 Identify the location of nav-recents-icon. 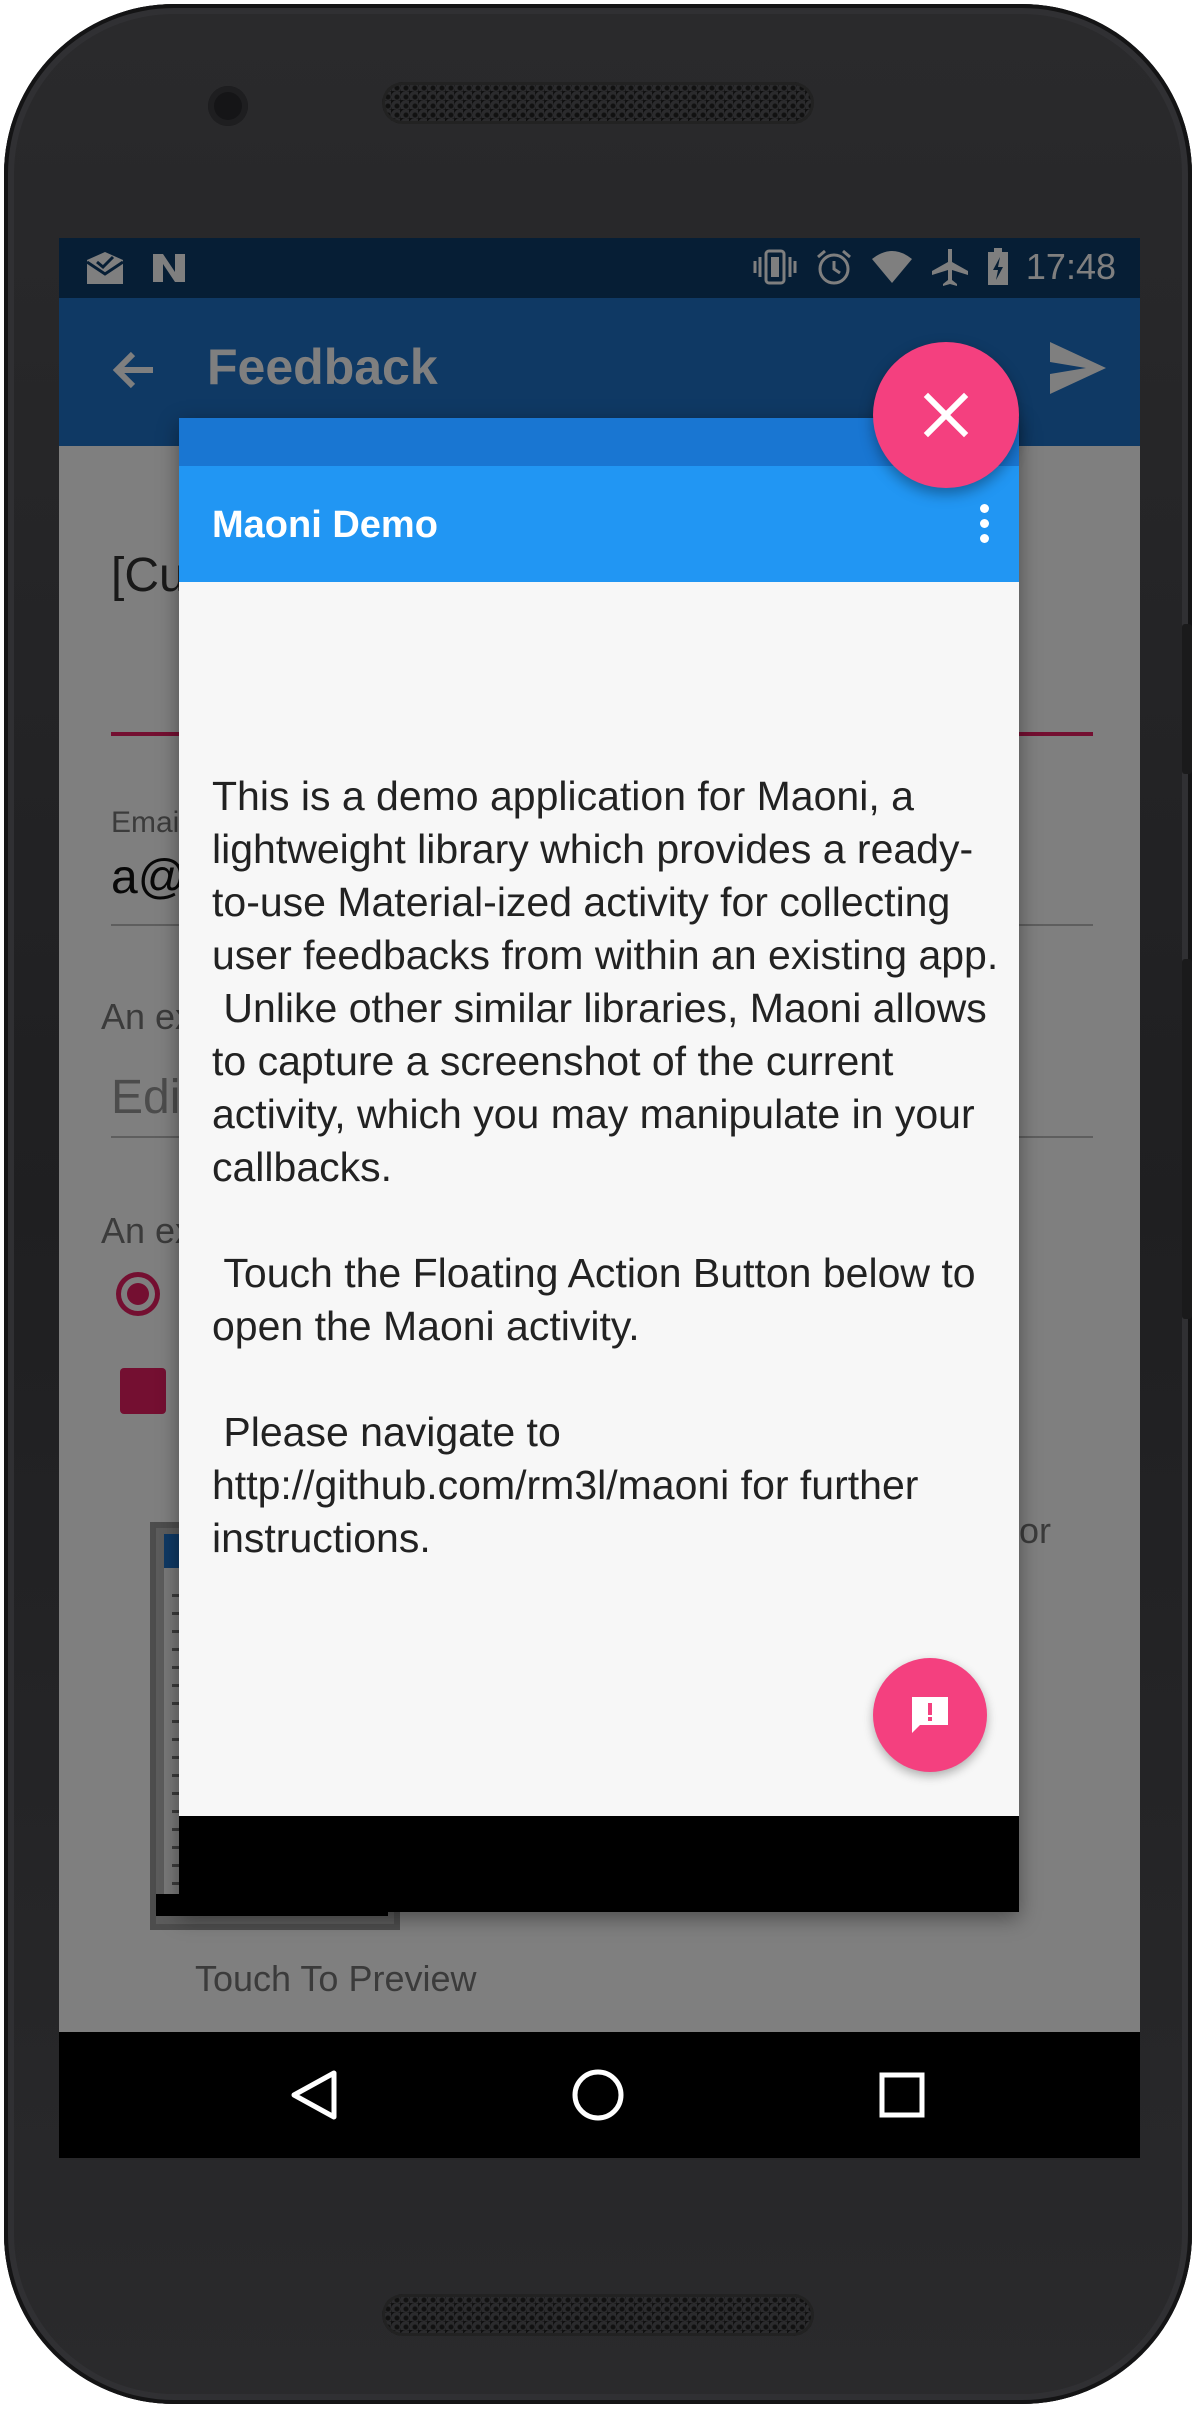
(902, 2095).